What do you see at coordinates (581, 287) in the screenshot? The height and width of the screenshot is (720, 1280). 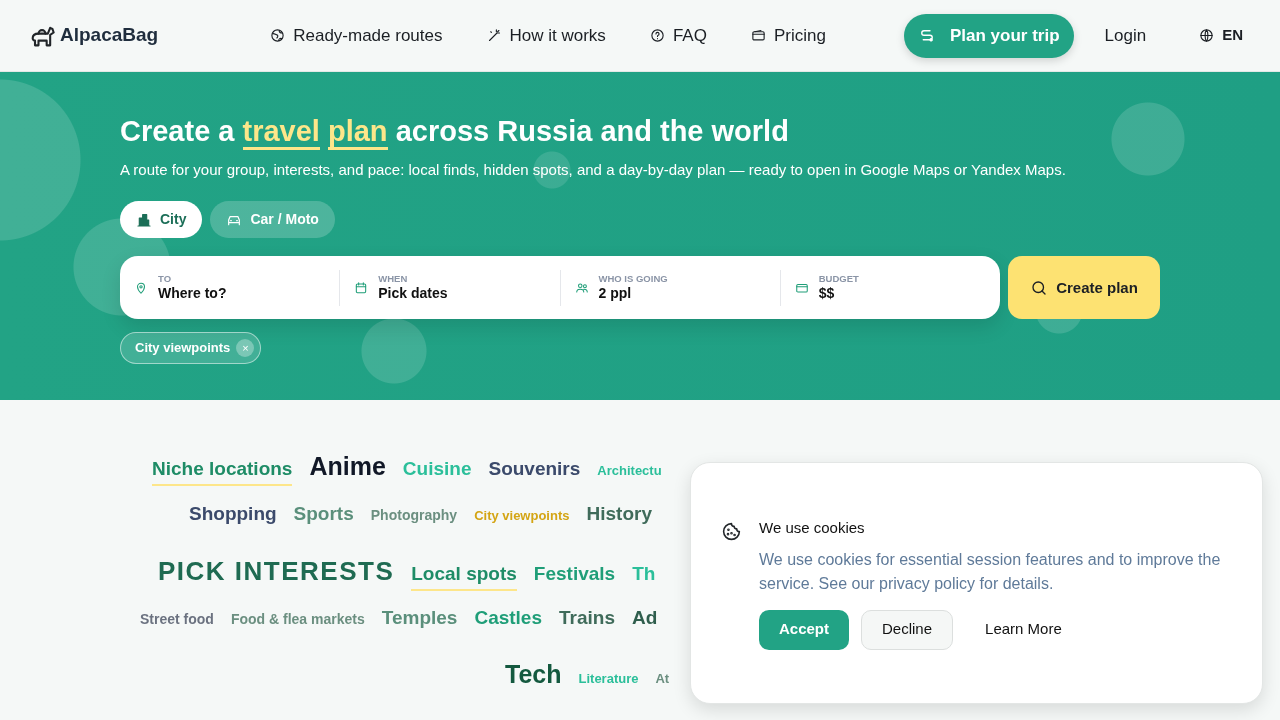 I see `people-icon` at bounding box center [581, 287].